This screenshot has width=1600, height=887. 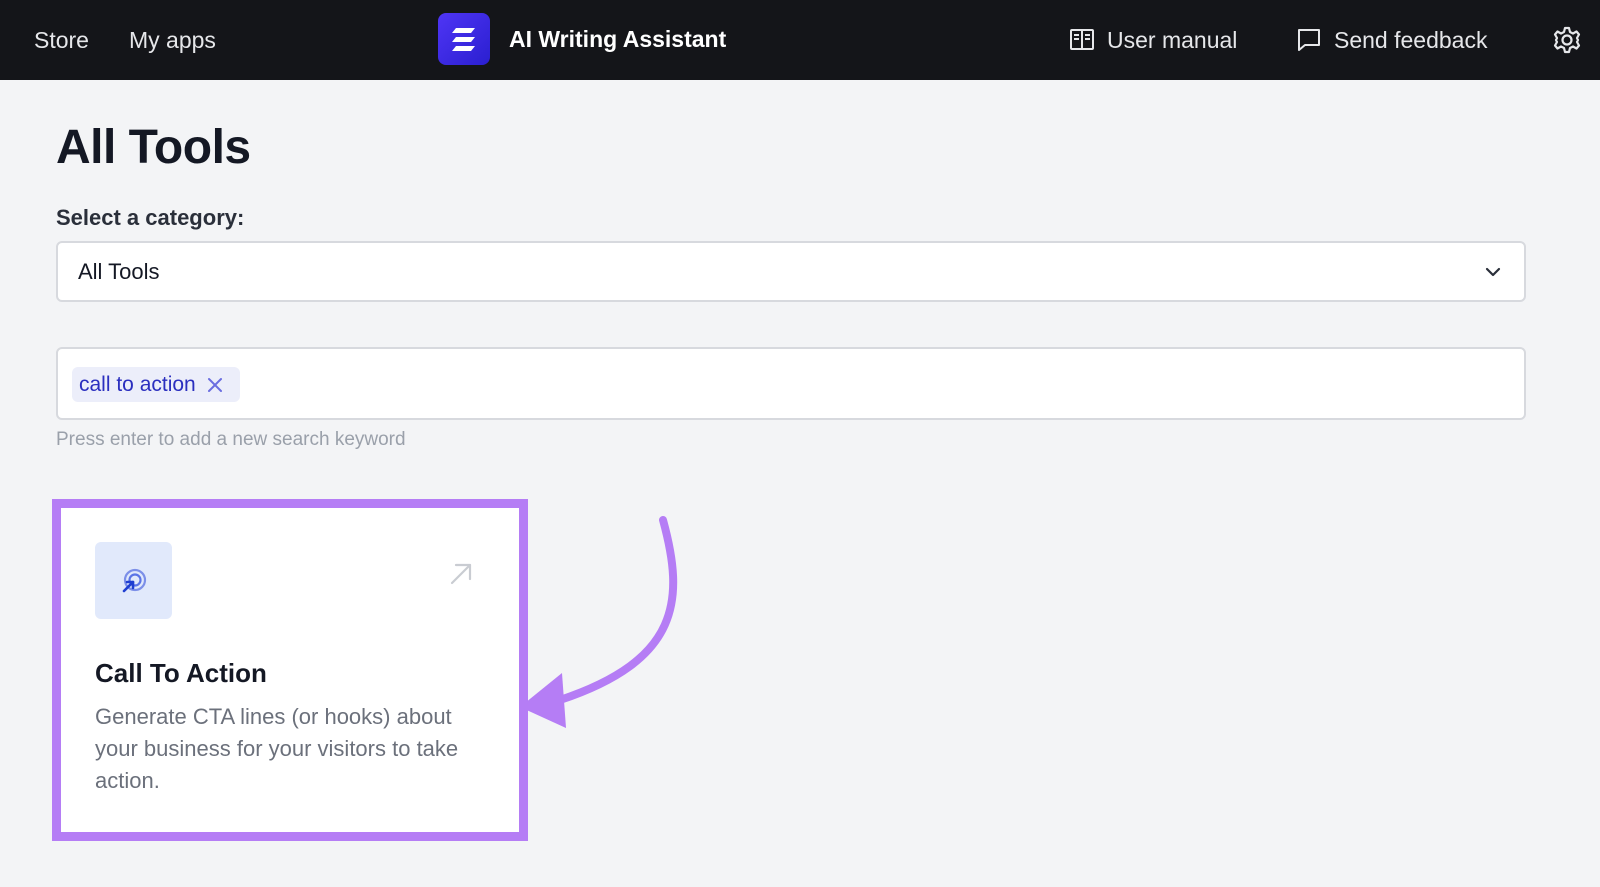 I want to click on search-hint: Press enter to add a new search keyword, so click(x=231, y=439).